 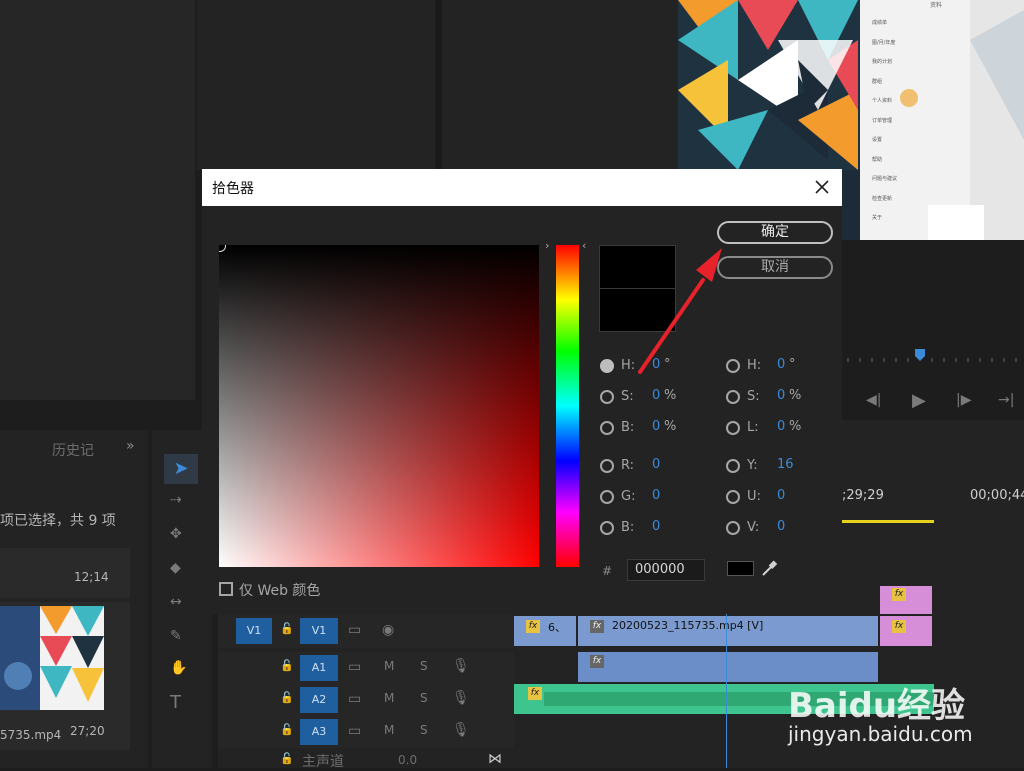 What do you see at coordinates (680, 311) in the screenshot?
I see `annotation-arrow` at bounding box center [680, 311].